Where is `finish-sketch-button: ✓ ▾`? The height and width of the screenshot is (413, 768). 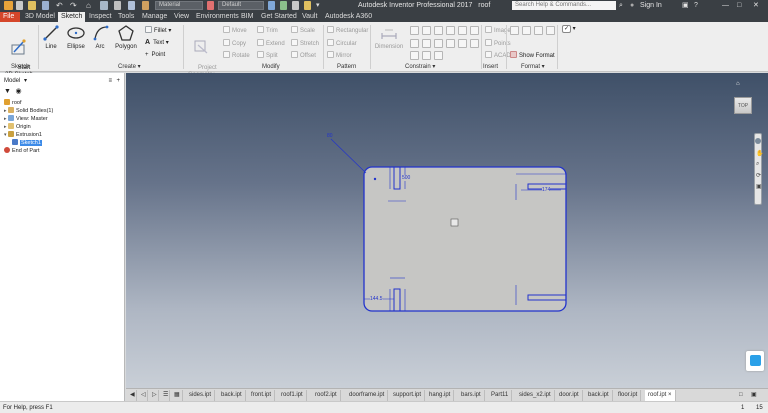 finish-sketch-button: ✓ ▾ is located at coordinates (569, 29).